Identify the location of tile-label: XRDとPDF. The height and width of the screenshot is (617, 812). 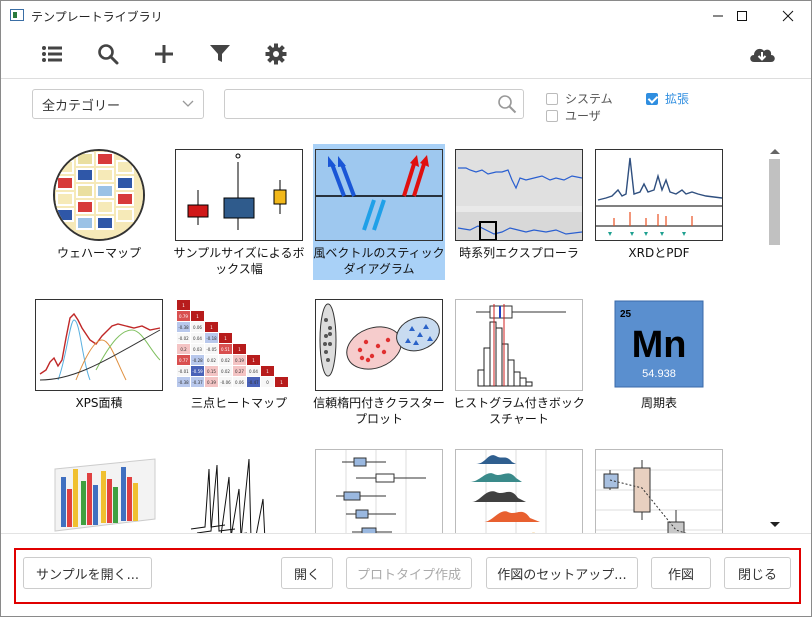
(659, 253).